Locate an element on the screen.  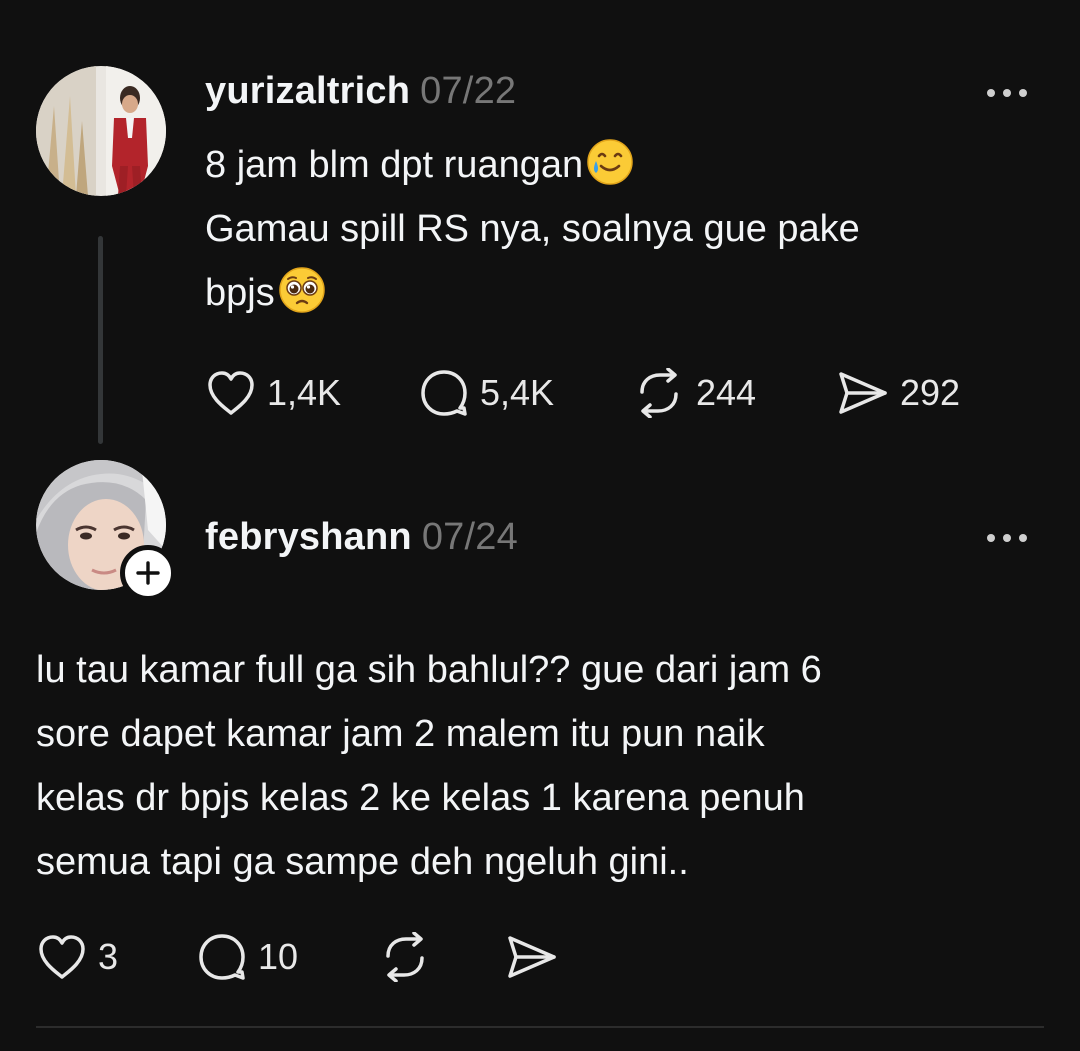
post-text-line: semua tapi ga sampe deh ngeluh gini.. is located at coordinates (362, 862).